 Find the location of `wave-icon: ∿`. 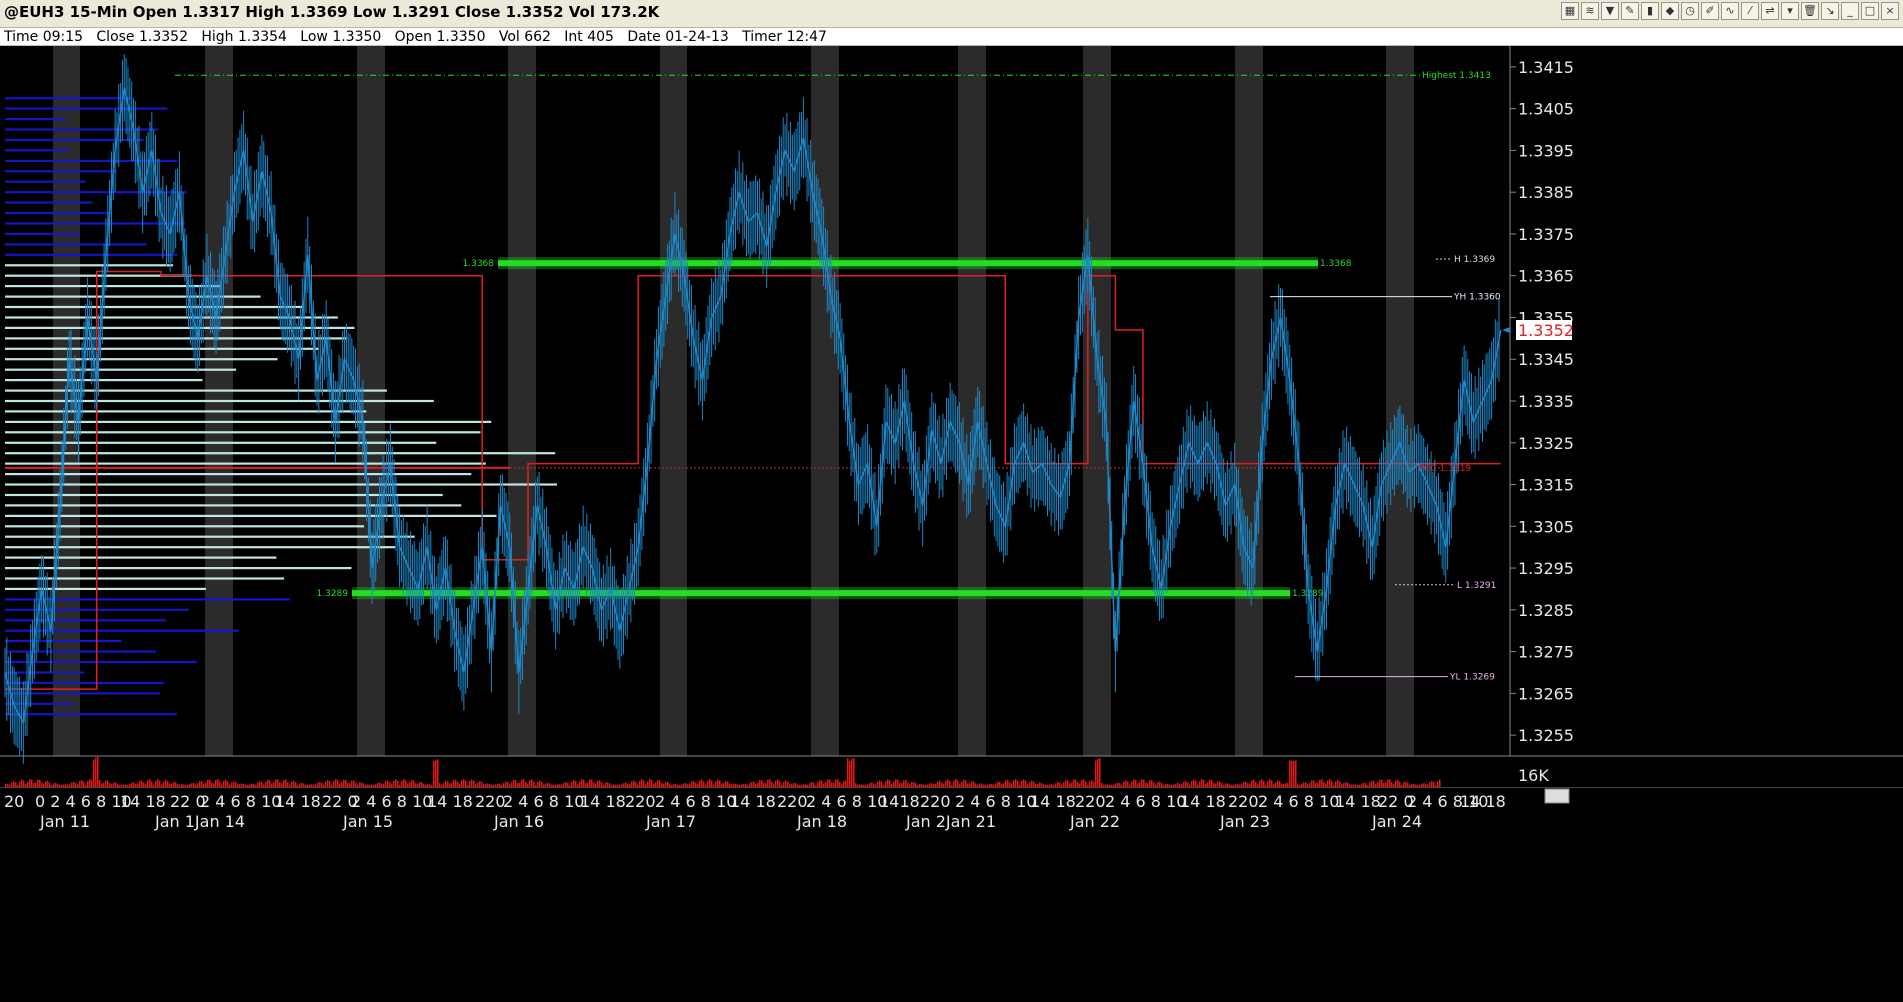

wave-icon: ∿ is located at coordinates (1730, 11).